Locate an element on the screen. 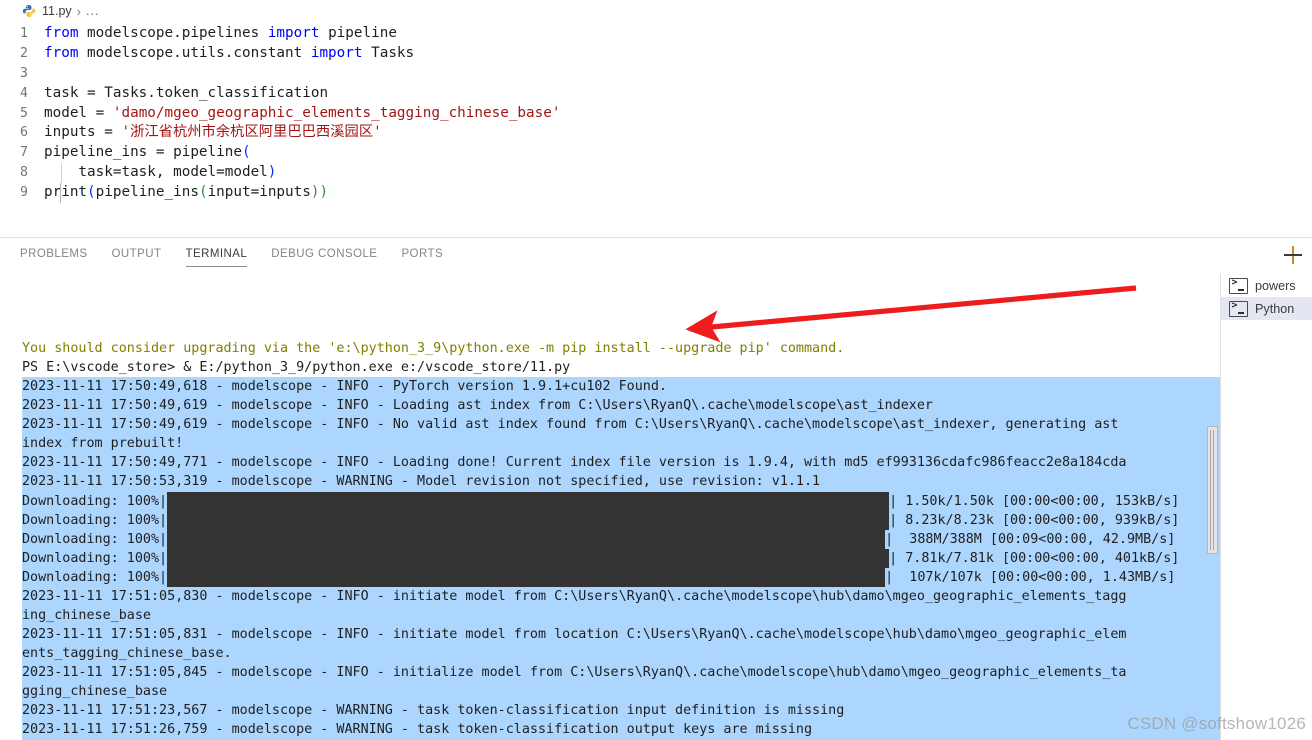  code-line: 8 task=task, model=model) is located at coordinates (656, 173).